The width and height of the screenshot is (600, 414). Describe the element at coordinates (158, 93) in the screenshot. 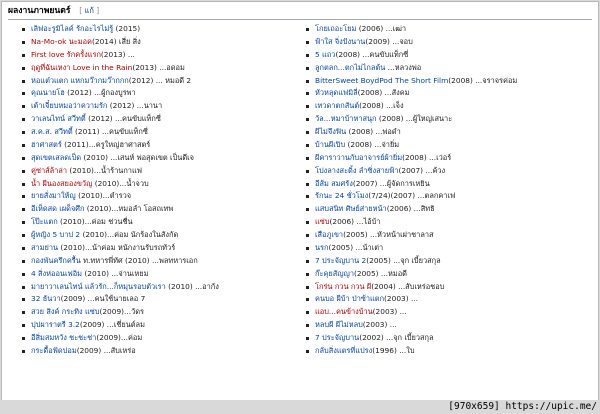

I see `film-list-item: คุณนายโฮ (2012) ...ผู้กองบูรพา` at that location.